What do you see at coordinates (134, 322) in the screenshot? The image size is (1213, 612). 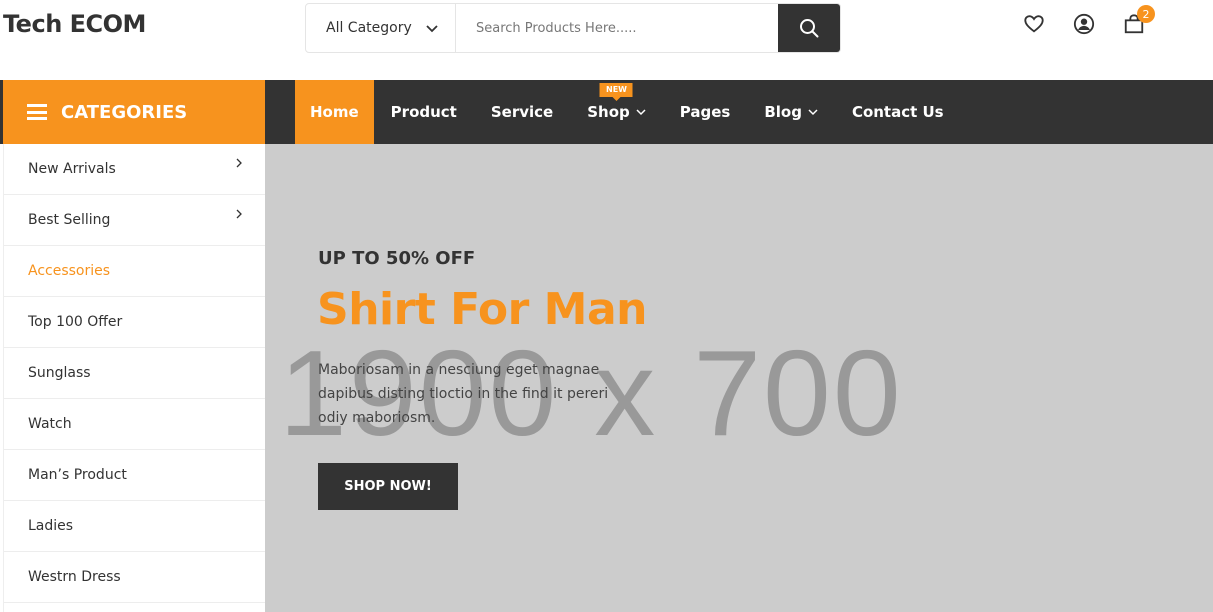 I see `sidebar-item-top-100-offer: Top 100 Offer` at bounding box center [134, 322].